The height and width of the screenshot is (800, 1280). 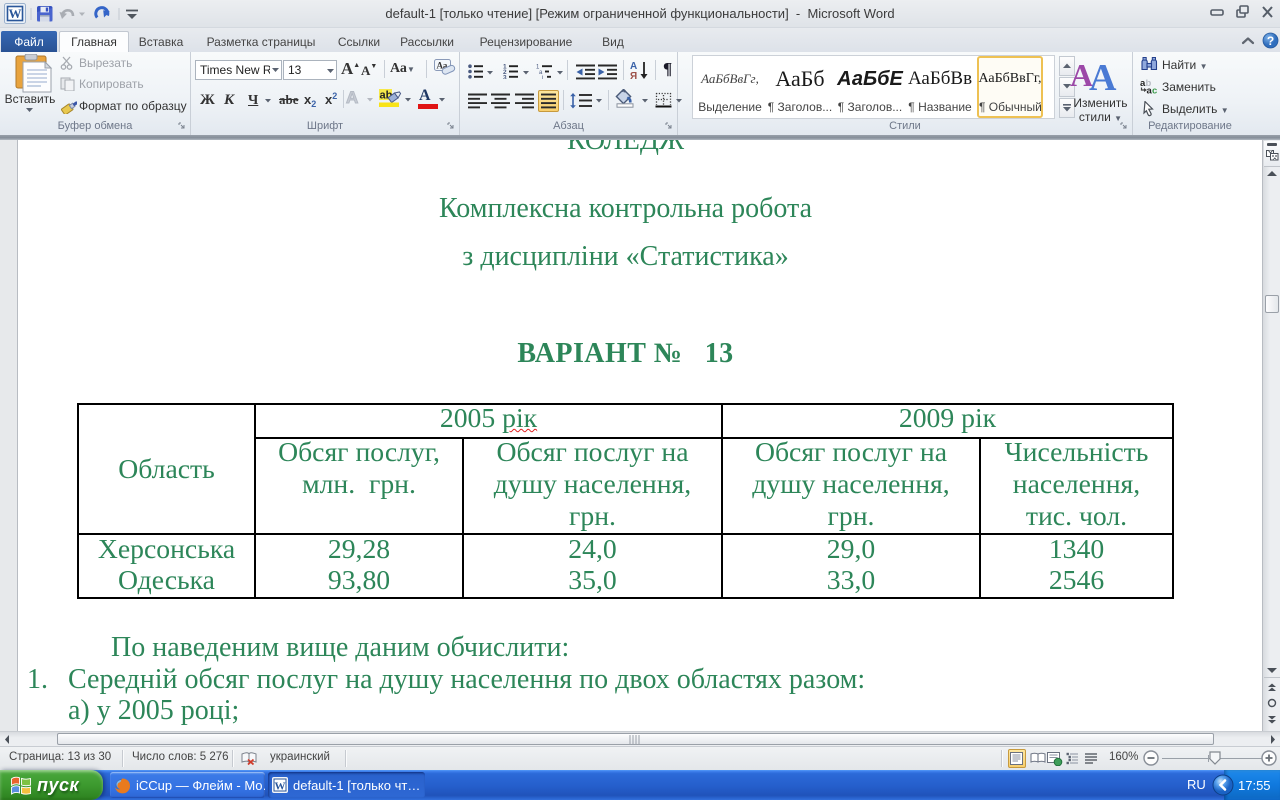 What do you see at coordinates (1103, 76) in the screenshot?
I see `svg-text: A` at bounding box center [1103, 76].